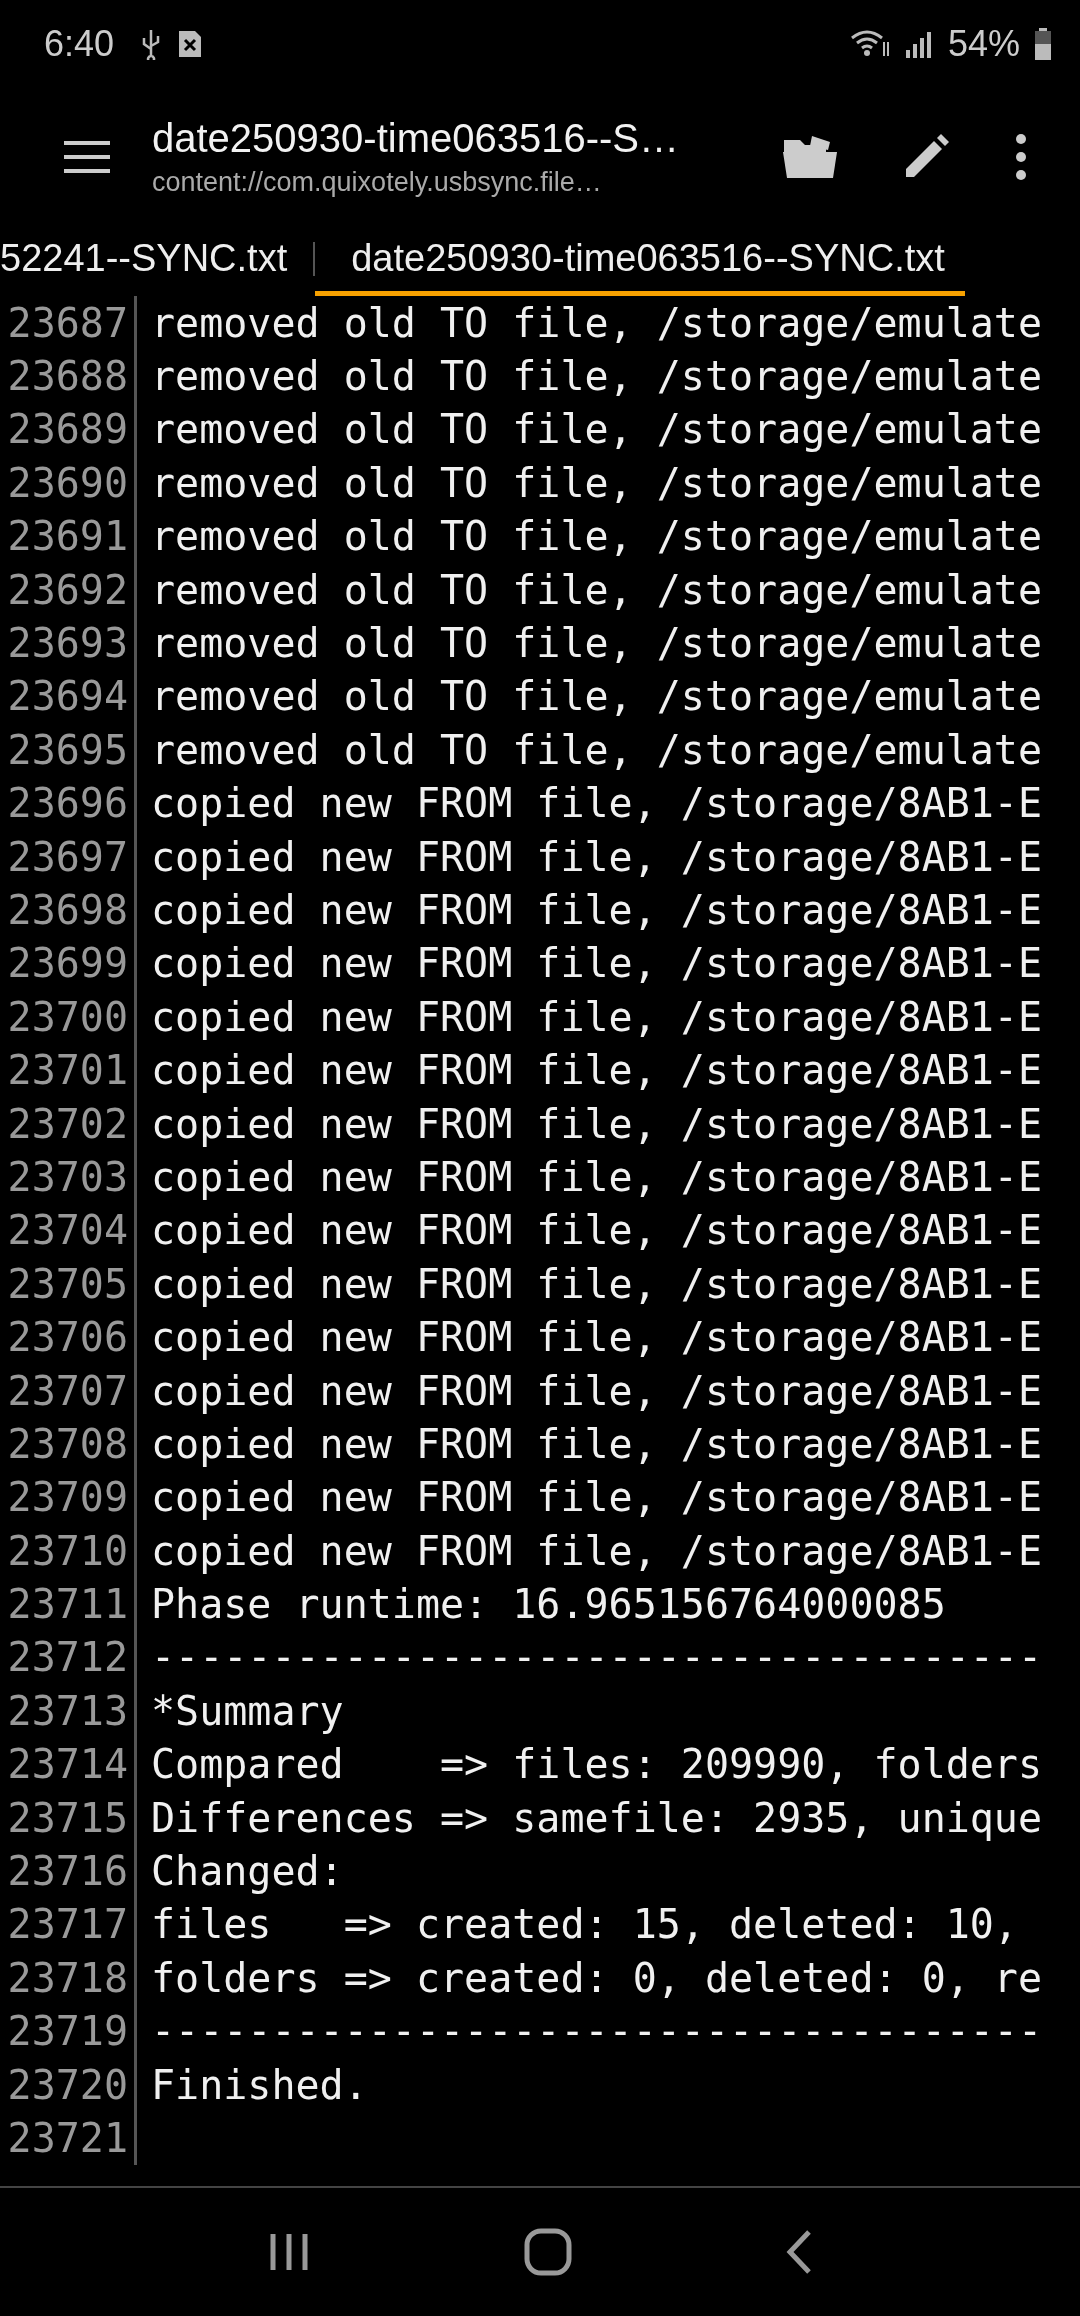 The width and height of the screenshot is (1080, 2316). I want to click on code-line: Compared => files: 209990, folders, so click(596, 1764).